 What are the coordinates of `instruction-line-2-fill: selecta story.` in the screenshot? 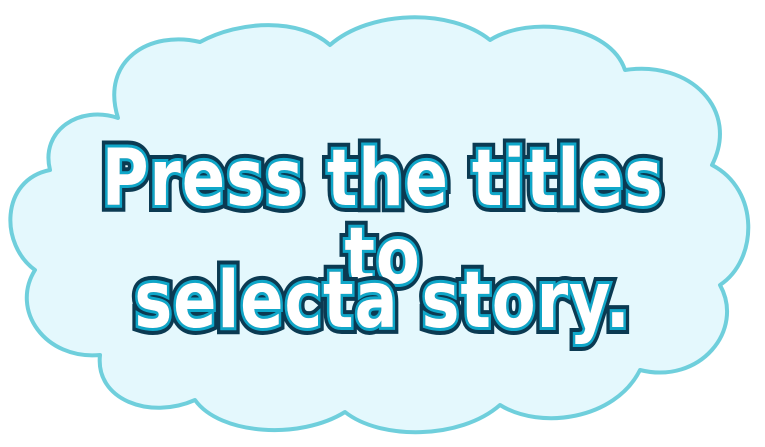 It's located at (382, 301).